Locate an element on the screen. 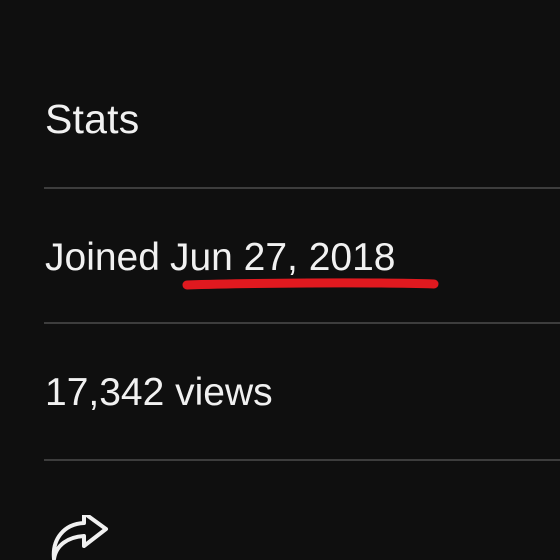 This screenshot has width=560, height=560. joined-date-row: Joined Jun 27, 2018 is located at coordinates (220, 258).